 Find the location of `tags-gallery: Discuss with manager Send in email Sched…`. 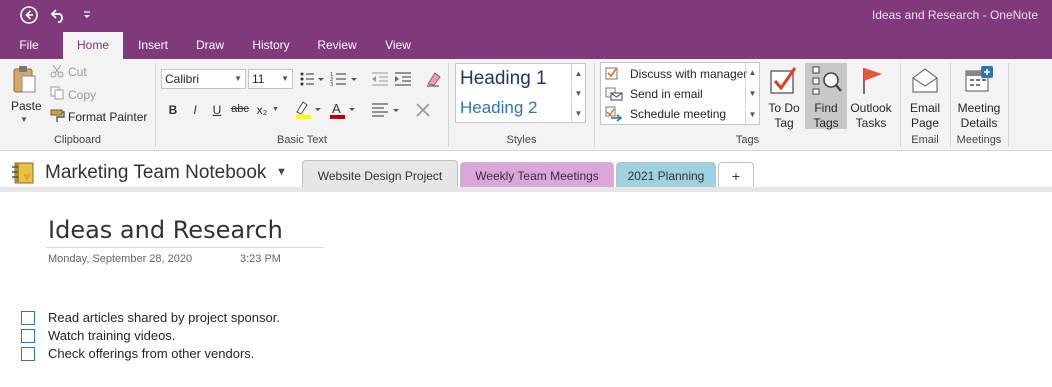

tags-gallery: Discuss with manager Send in email Sched… is located at coordinates (680, 93).